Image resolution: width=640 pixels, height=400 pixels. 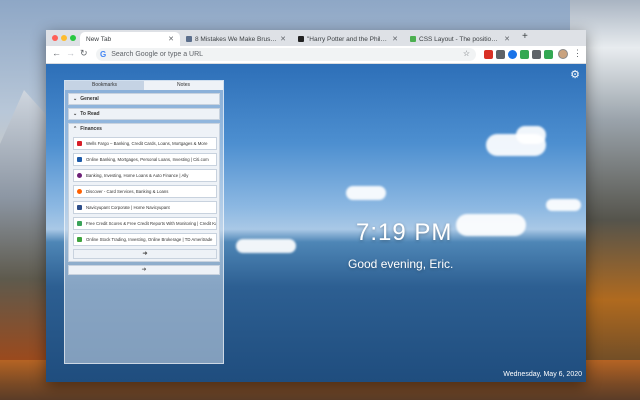 What do you see at coordinates (90, 114) in the screenshot?
I see `section-label: To Read` at bounding box center [90, 114].